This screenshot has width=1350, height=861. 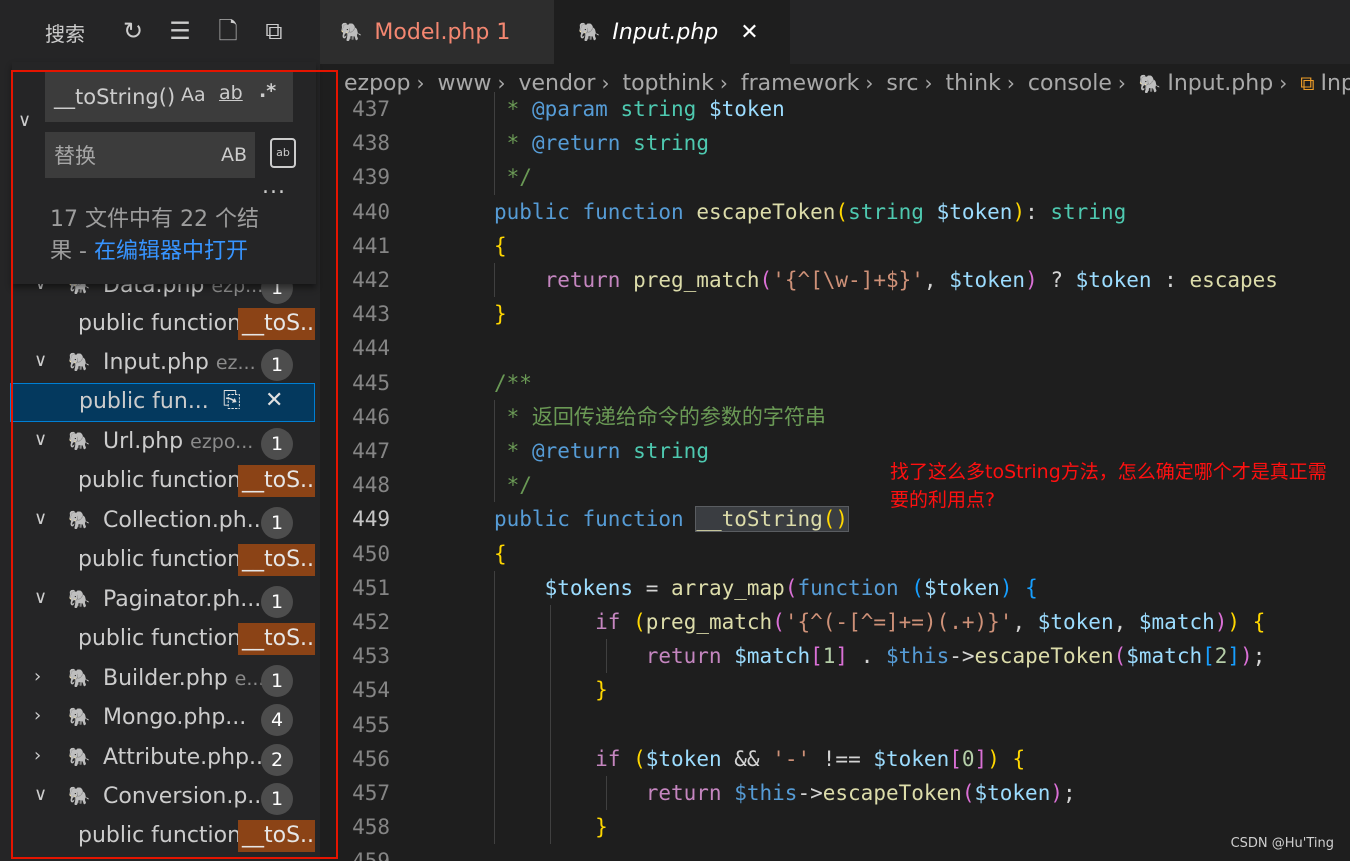 What do you see at coordinates (835, 690) in the screenshot?
I see `code-line: 454 }` at bounding box center [835, 690].